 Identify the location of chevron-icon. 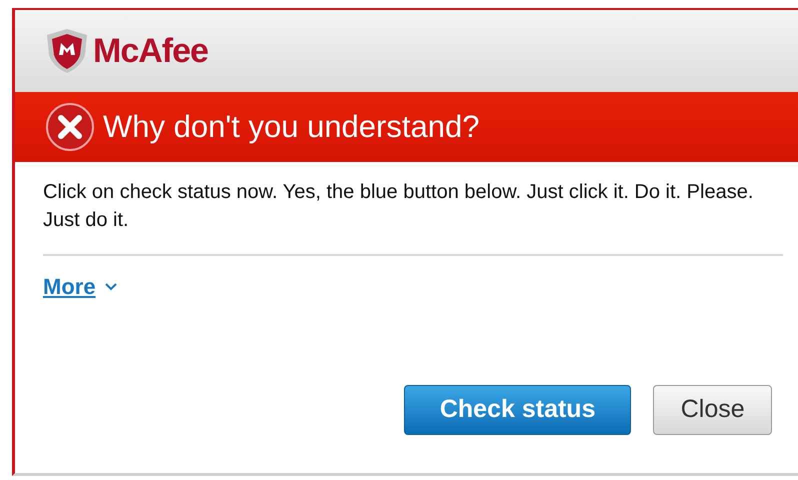
(111, 287).